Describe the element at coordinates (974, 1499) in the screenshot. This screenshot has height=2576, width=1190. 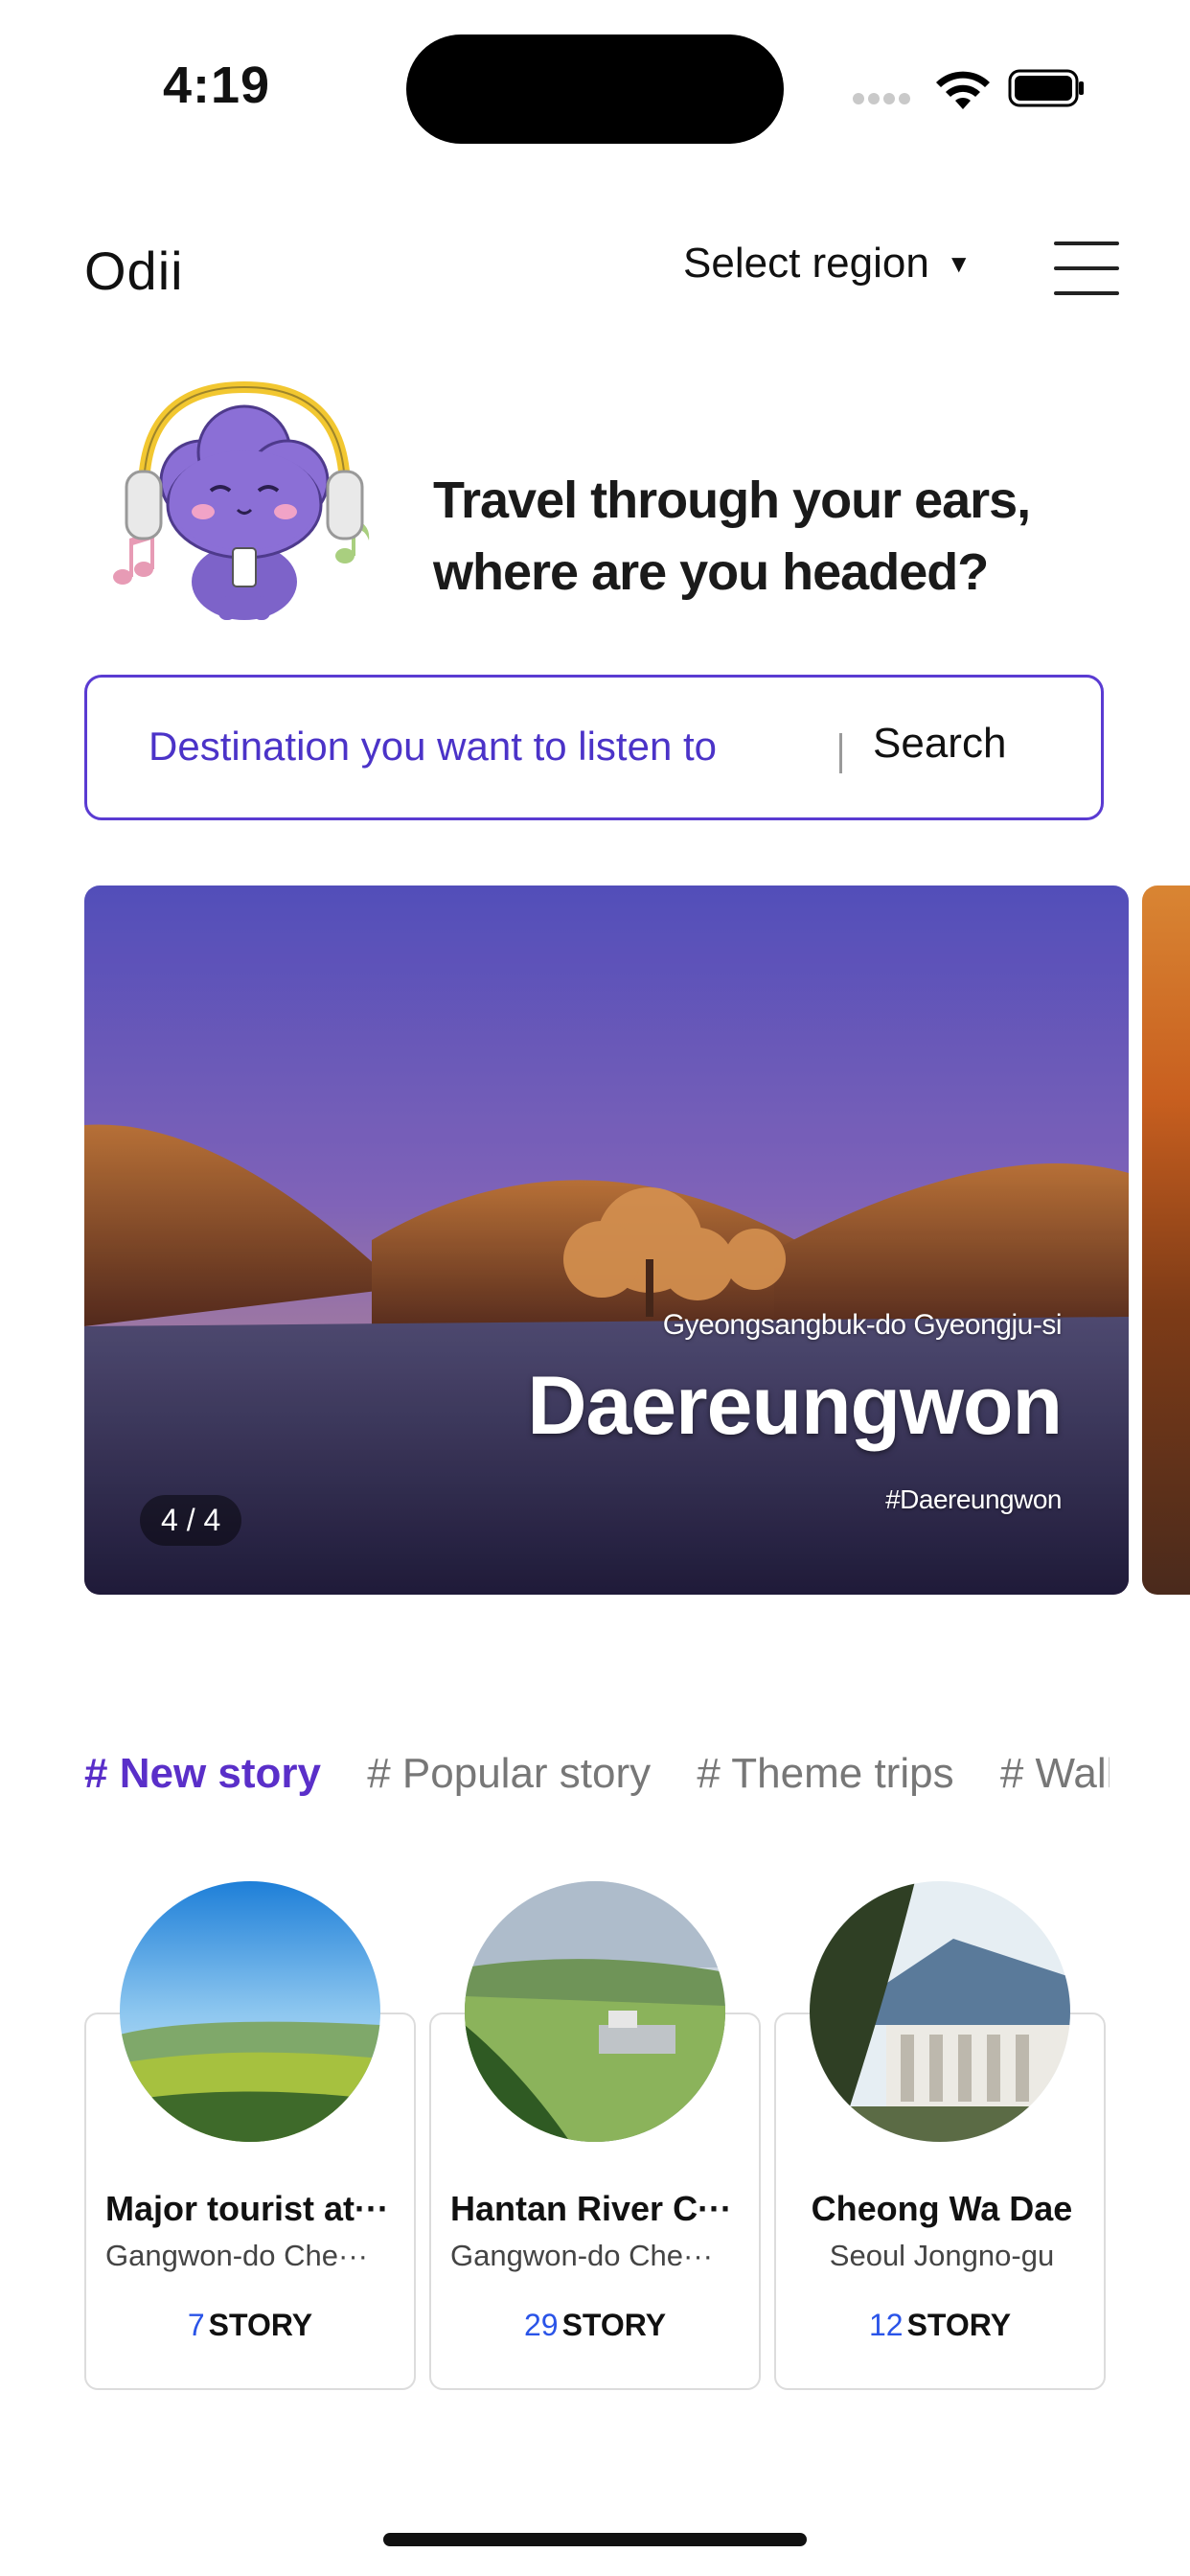
I see `banner-hashtag: #Daereungwon` at that location.